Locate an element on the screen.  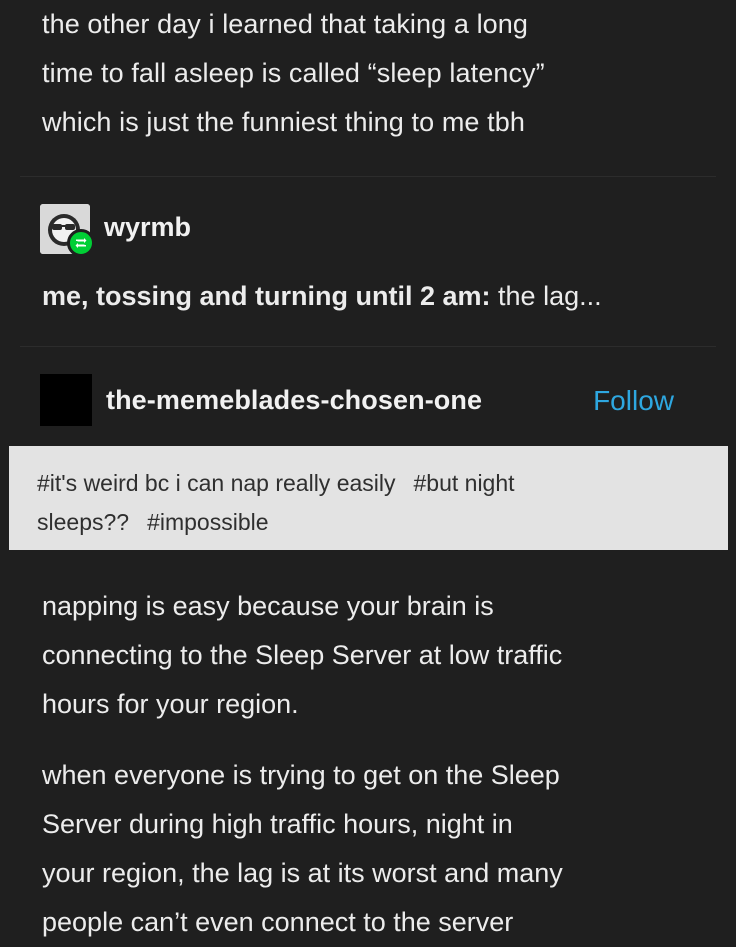
tag: #it's weird bc i can nap really easily is located at coordinates (216, 483).